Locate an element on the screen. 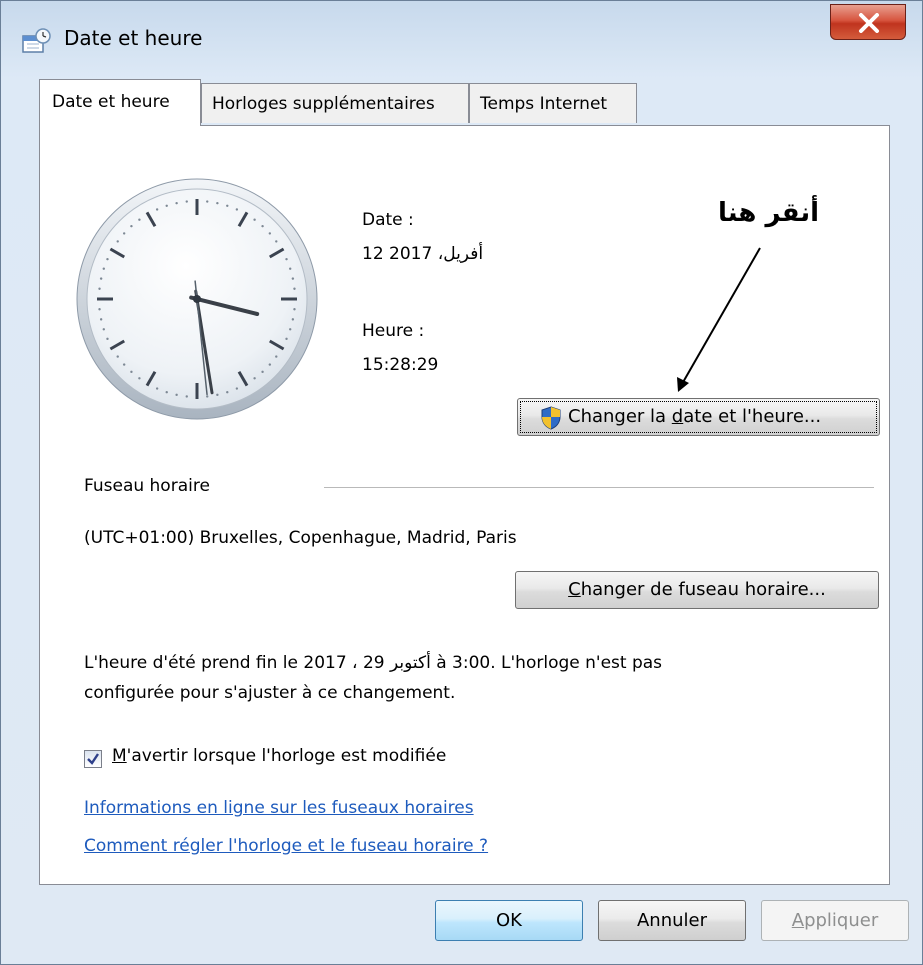  title-bar: Date et heure is located at coordinates (461, 37).